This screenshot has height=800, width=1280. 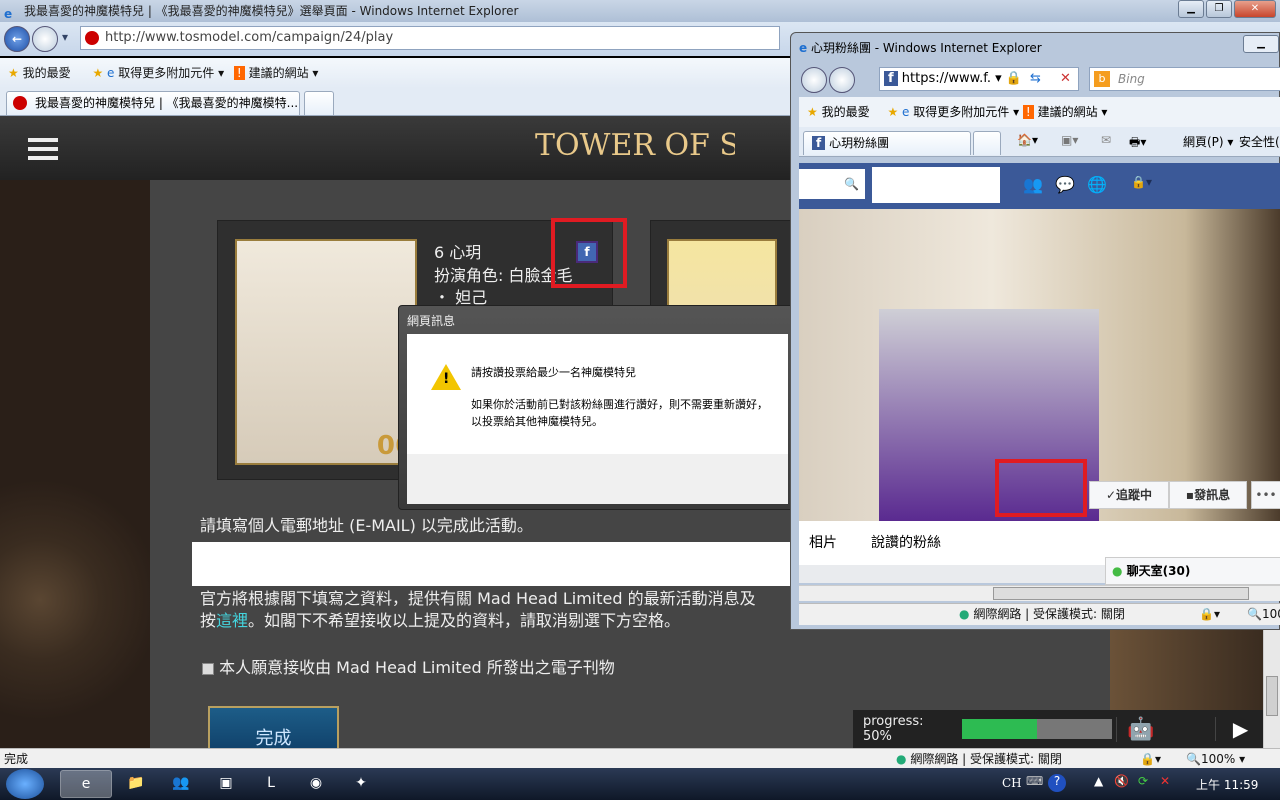 What do you see at coordinates (1219, 9) in the screenshot?
I see `maximize-button: ❐` at bounding box center [1219, 9].